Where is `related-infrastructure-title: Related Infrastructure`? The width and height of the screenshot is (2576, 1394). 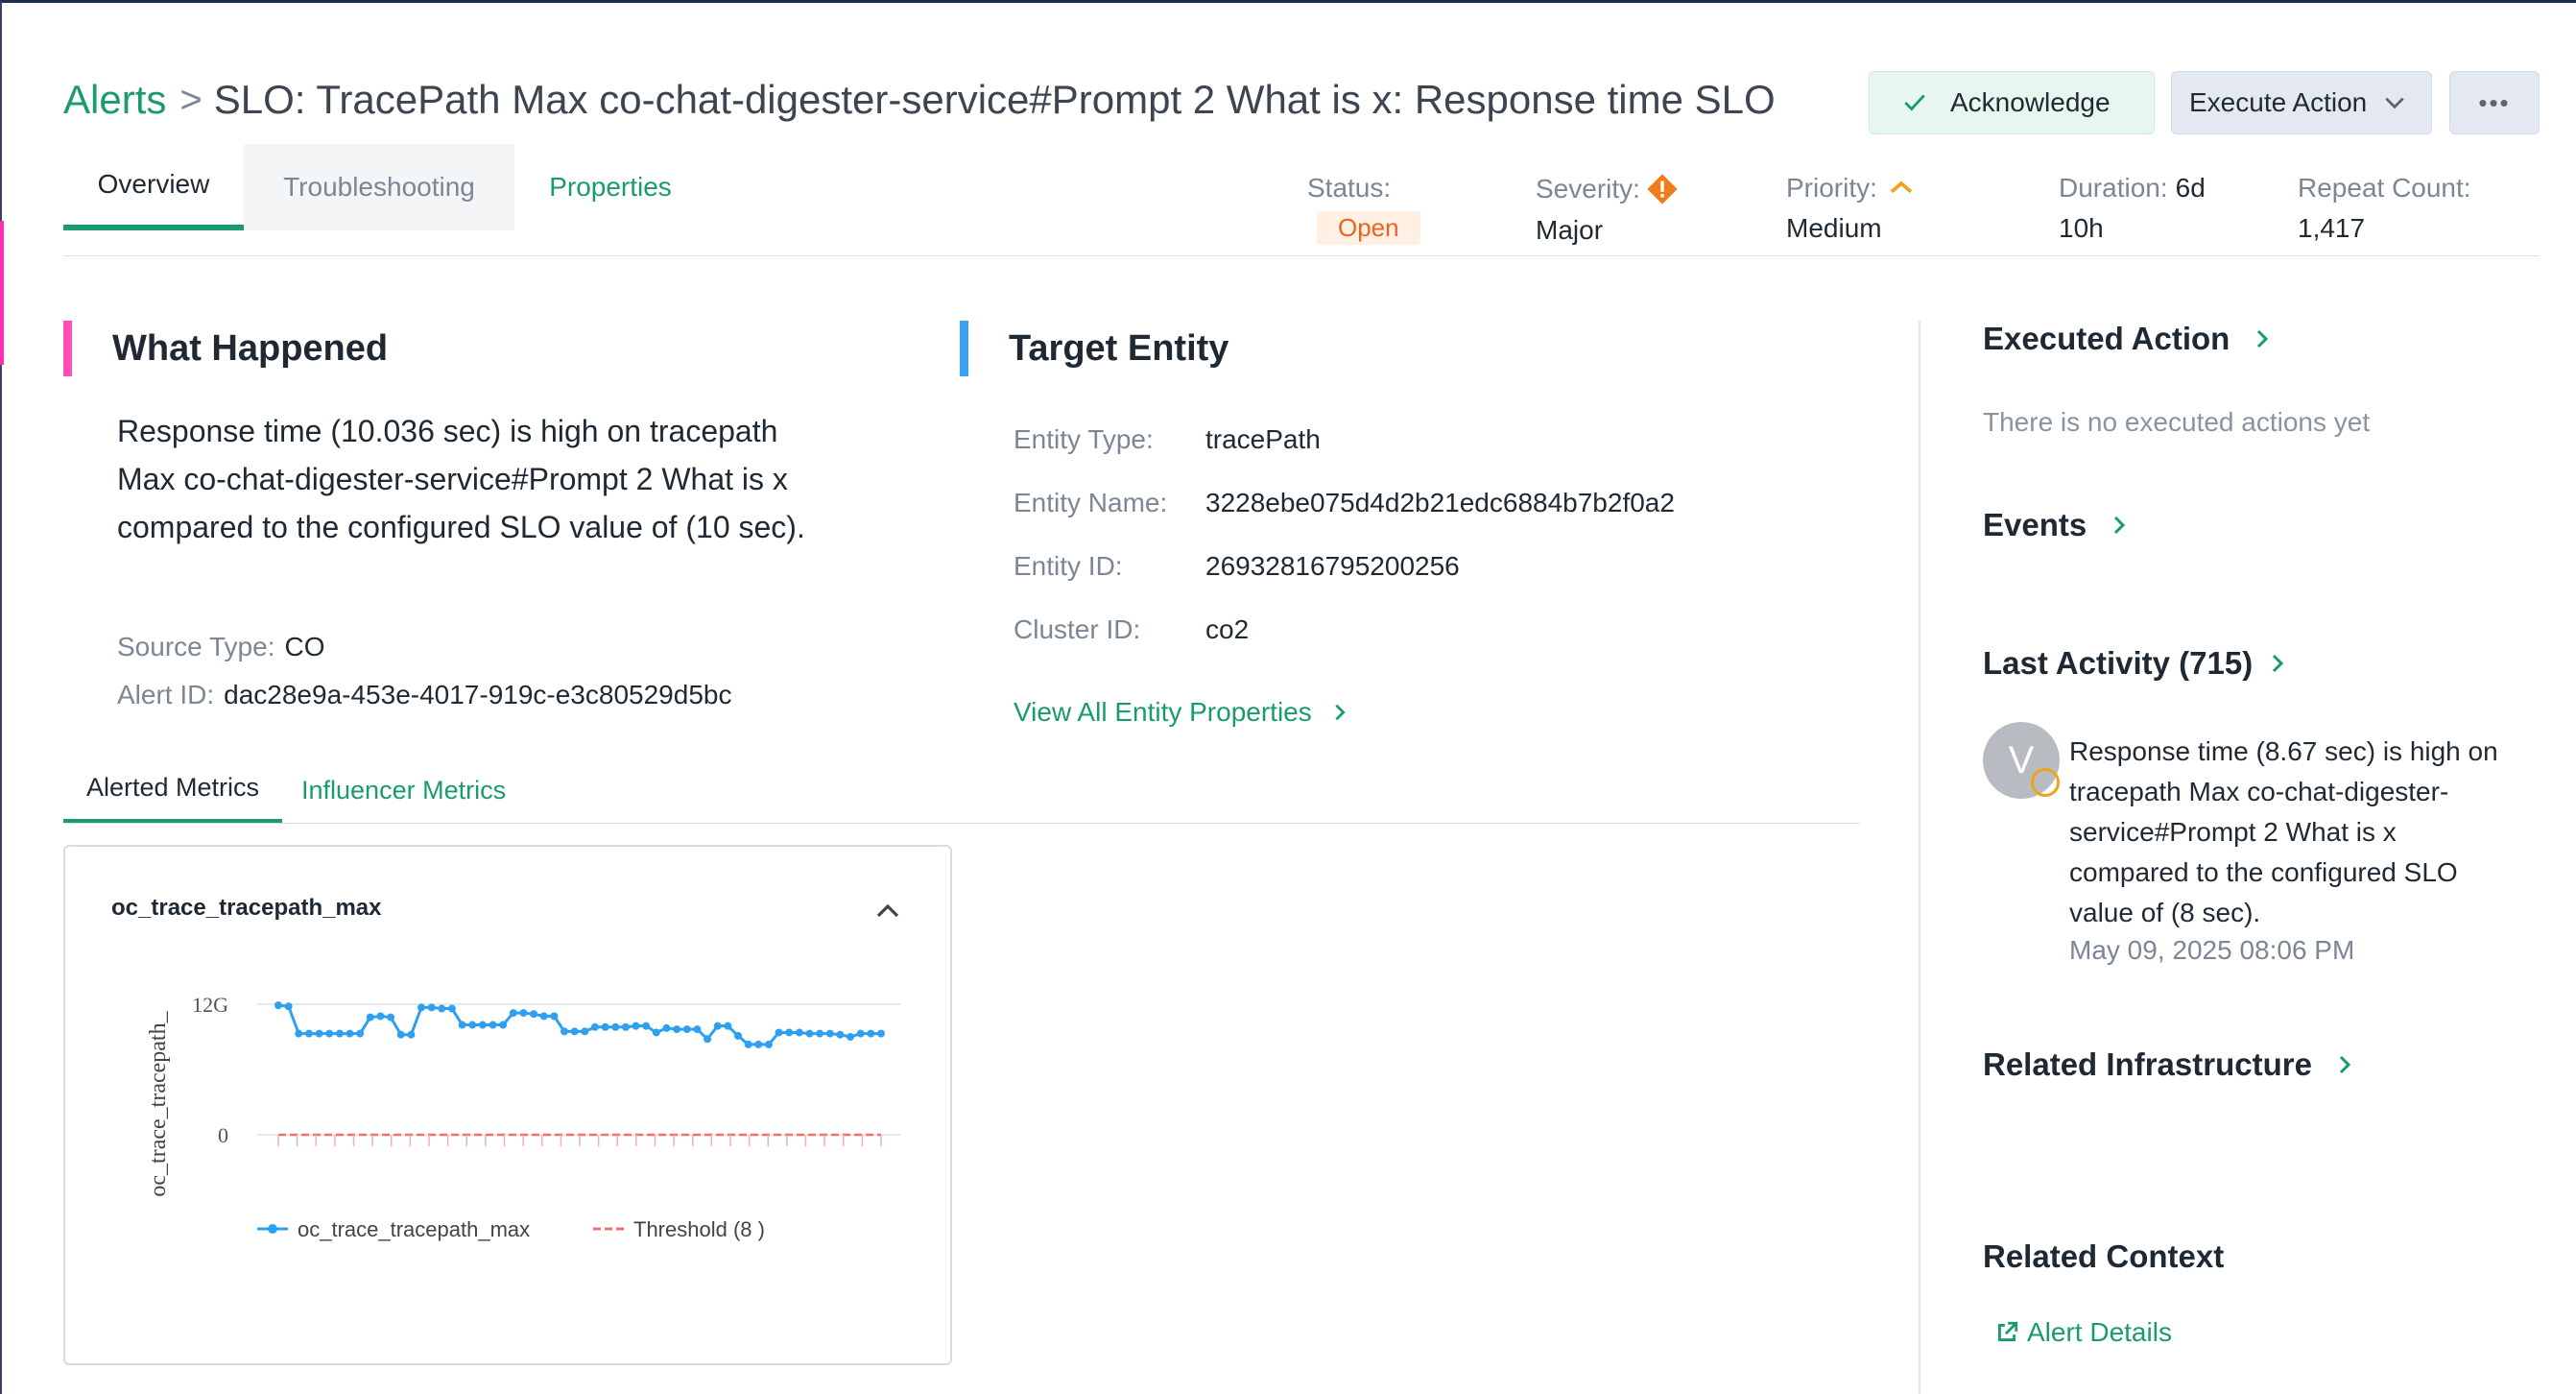
related-infrastructure-title: Related Infrastructure is located at coordinates (2147, 1064).